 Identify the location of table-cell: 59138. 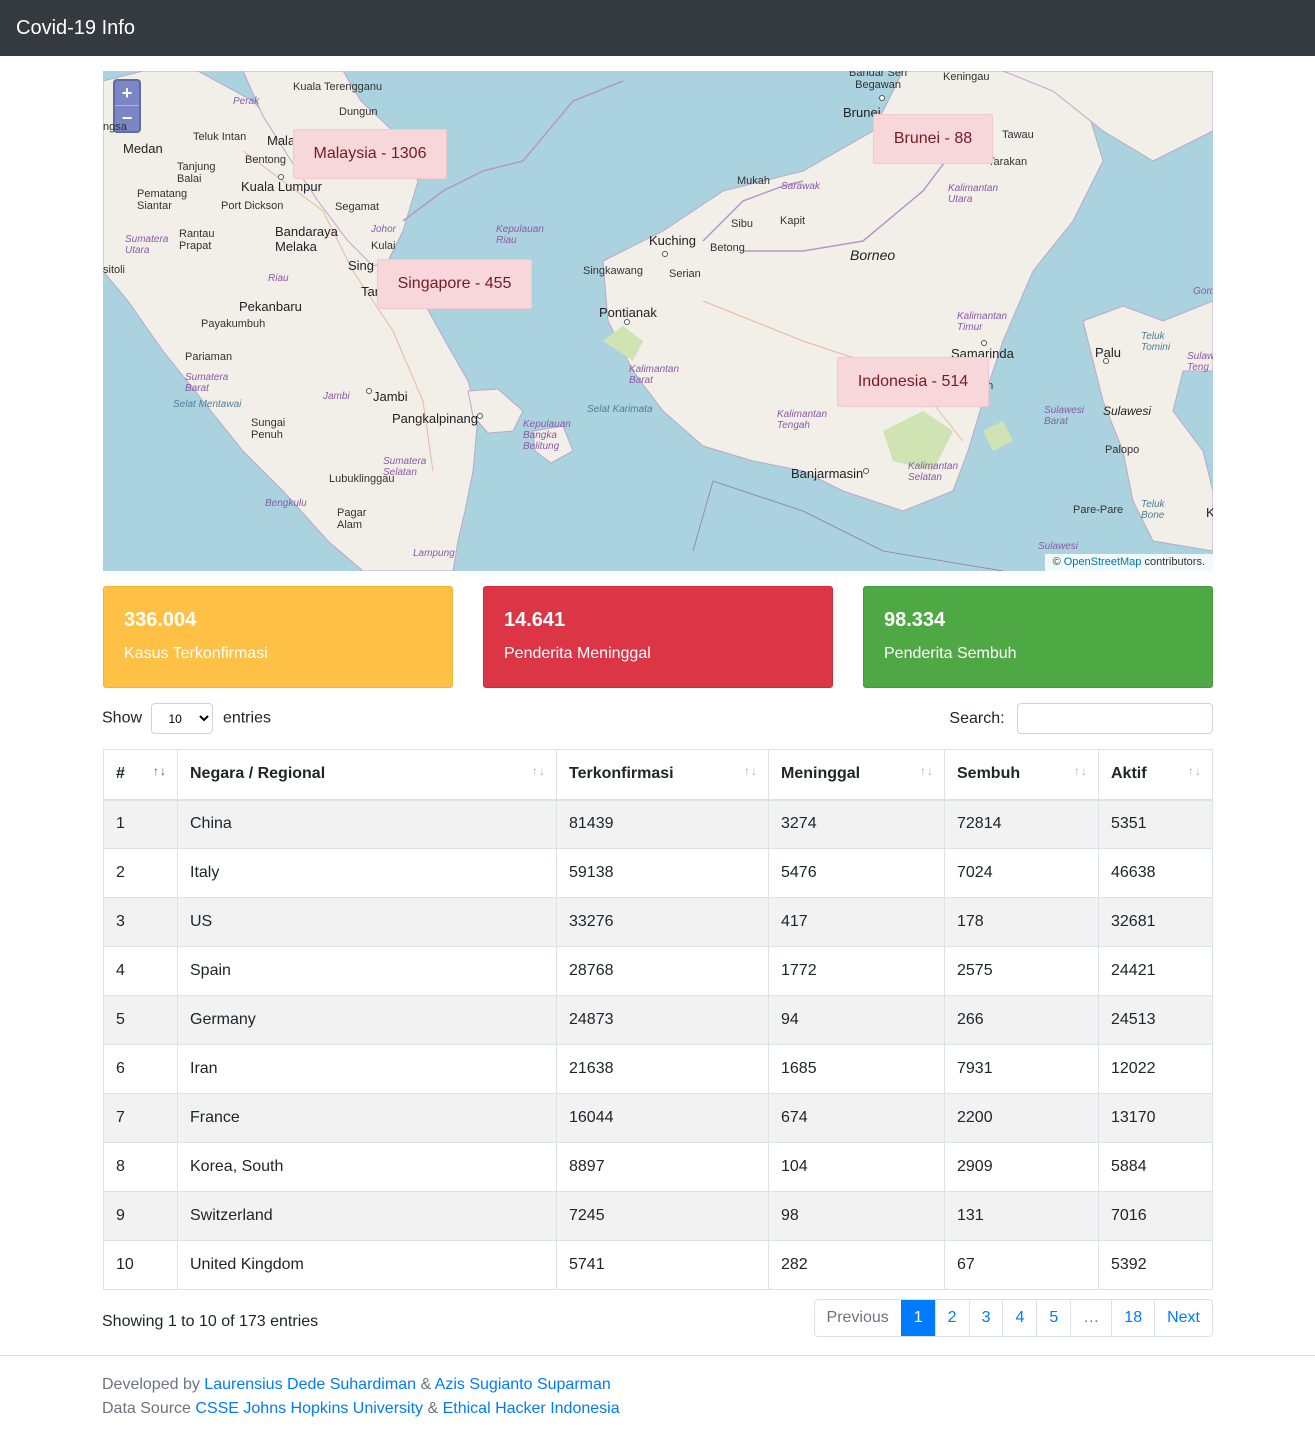
(662, 873).